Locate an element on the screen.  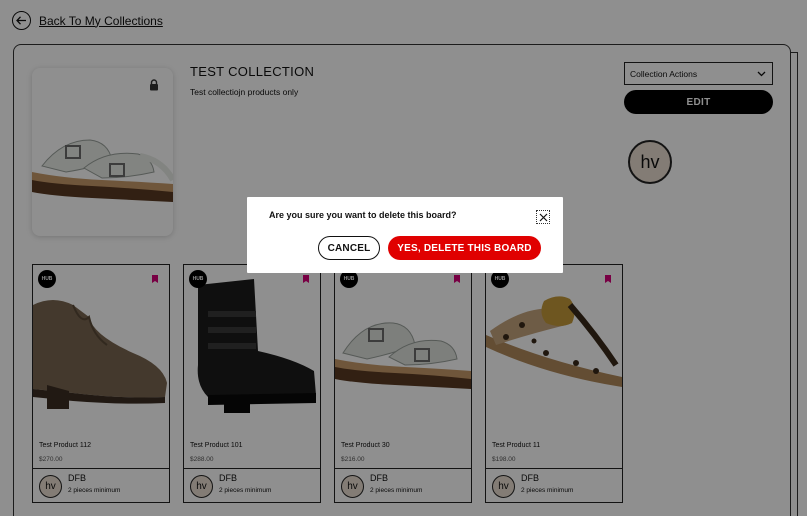
cancel-button: CANCEL is located at coordinates (349, 248).